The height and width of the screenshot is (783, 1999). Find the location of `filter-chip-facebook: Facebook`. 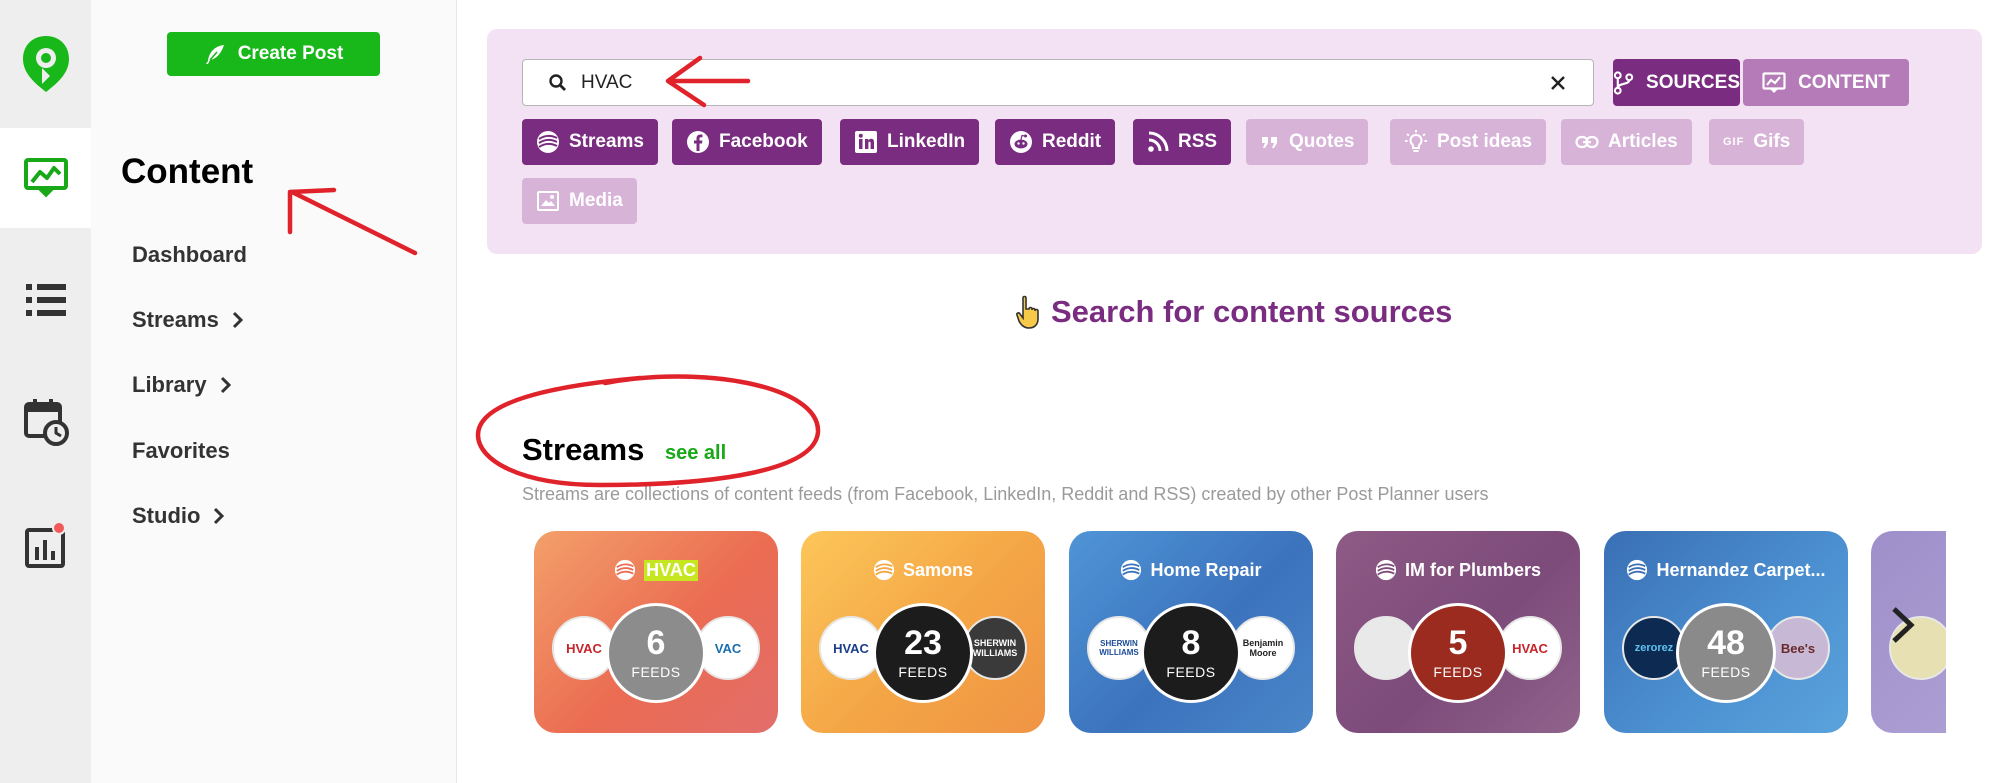

filter-chip-facebook: Facebook is located at coordinates (747, 142).